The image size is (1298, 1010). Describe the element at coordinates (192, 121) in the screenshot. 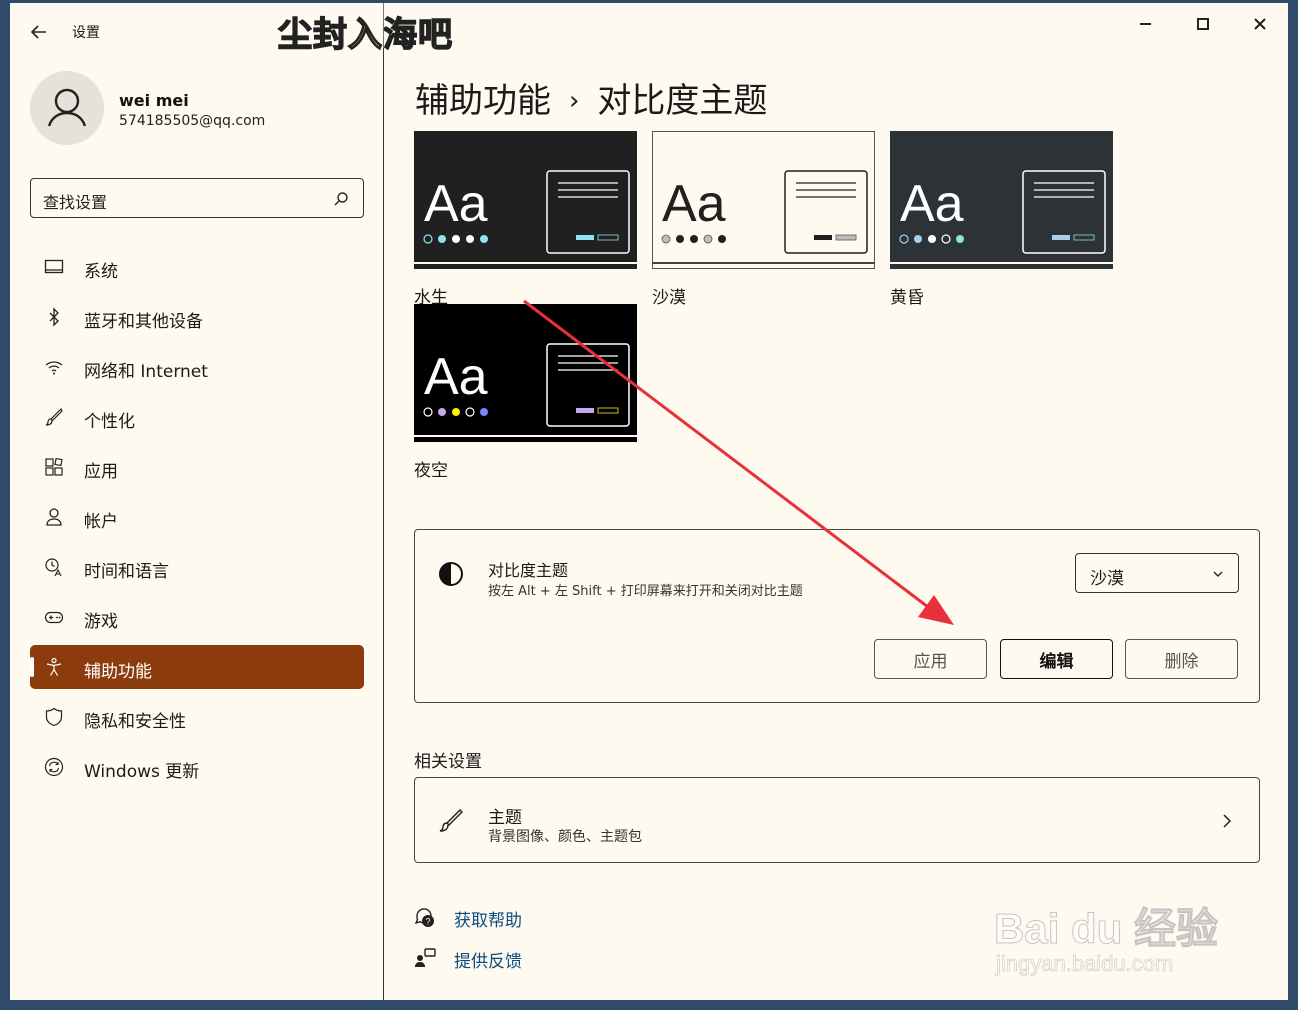

I see `user-email: 574185505@qq.com` at that location.